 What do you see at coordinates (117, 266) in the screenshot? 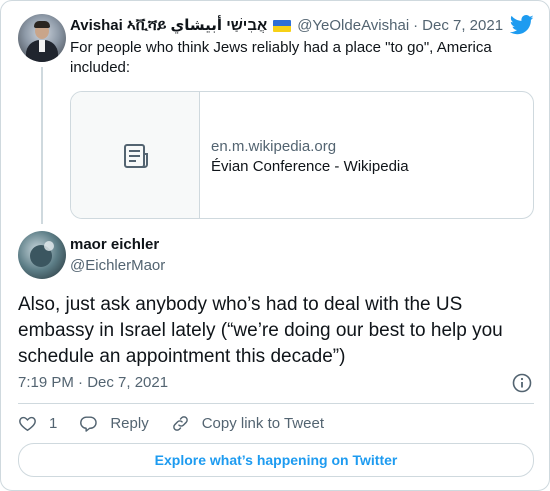
I see `tweet2-author-handle: @EichlerMaor` at bounding box center [117, 266].